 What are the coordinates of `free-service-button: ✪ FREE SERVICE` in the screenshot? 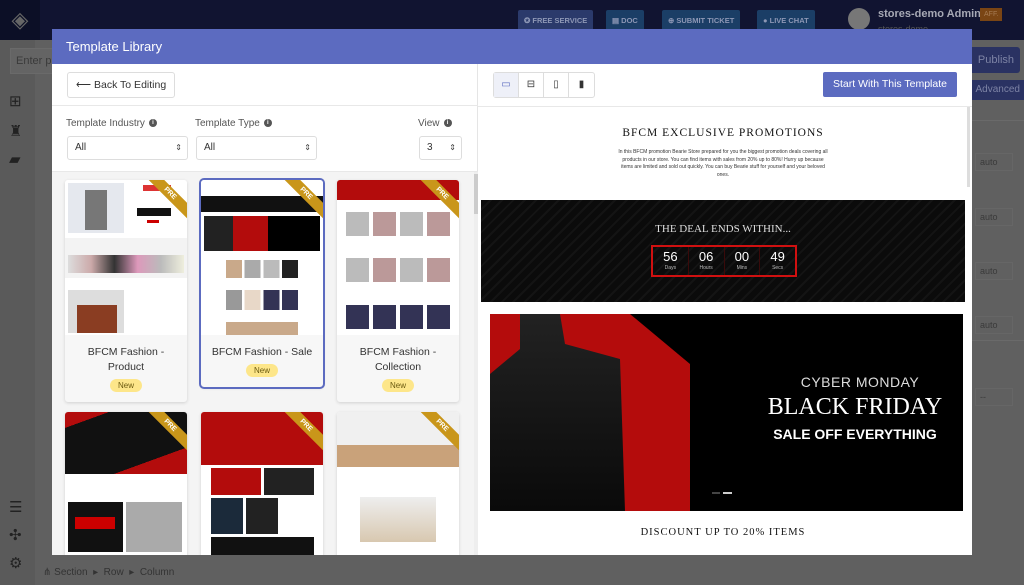 It's located at (556, 20).